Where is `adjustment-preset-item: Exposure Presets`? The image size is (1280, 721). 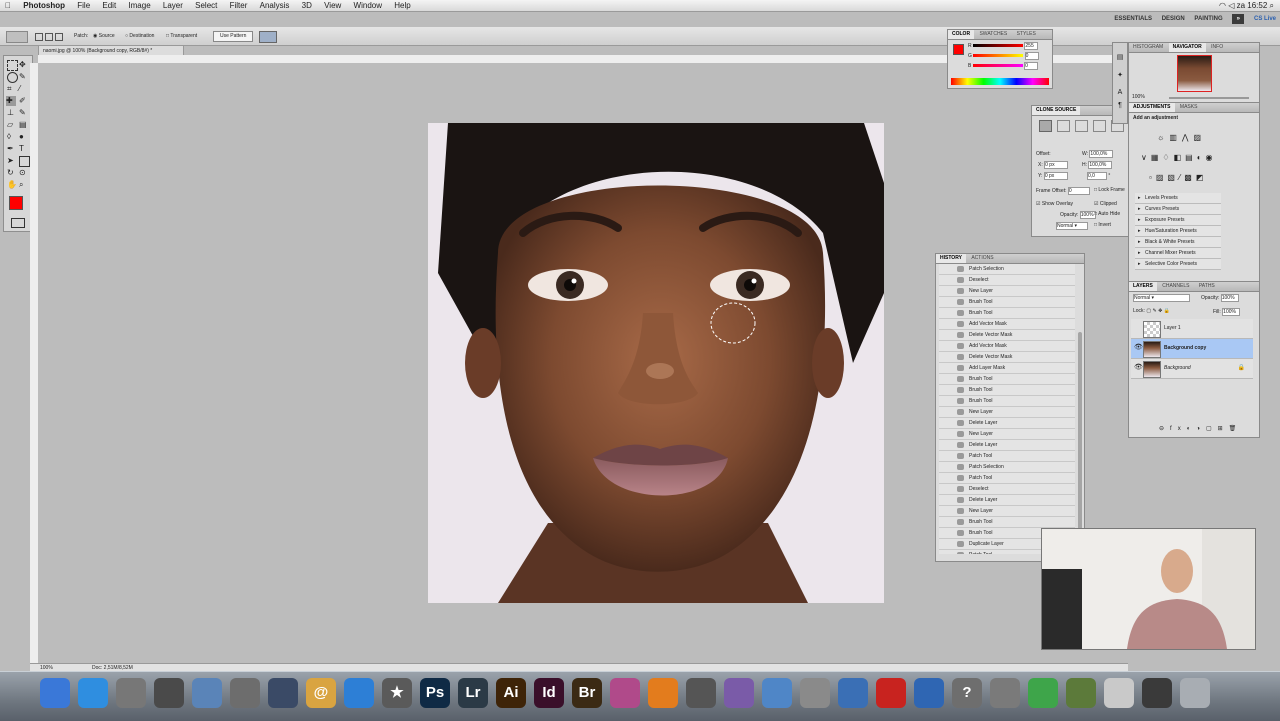 adjustment-preset-item: Exposure Presets is located at coordinates (1178, 220).